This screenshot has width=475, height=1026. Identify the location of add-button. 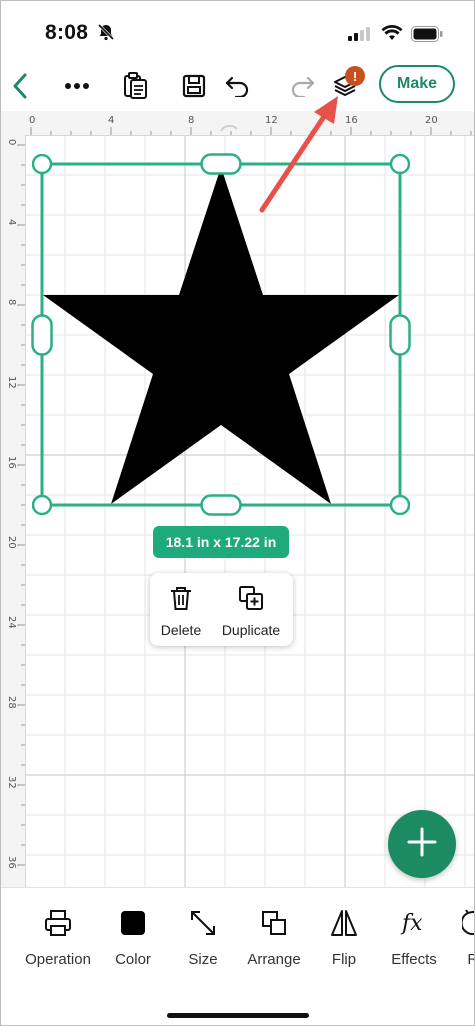
(422, 844).